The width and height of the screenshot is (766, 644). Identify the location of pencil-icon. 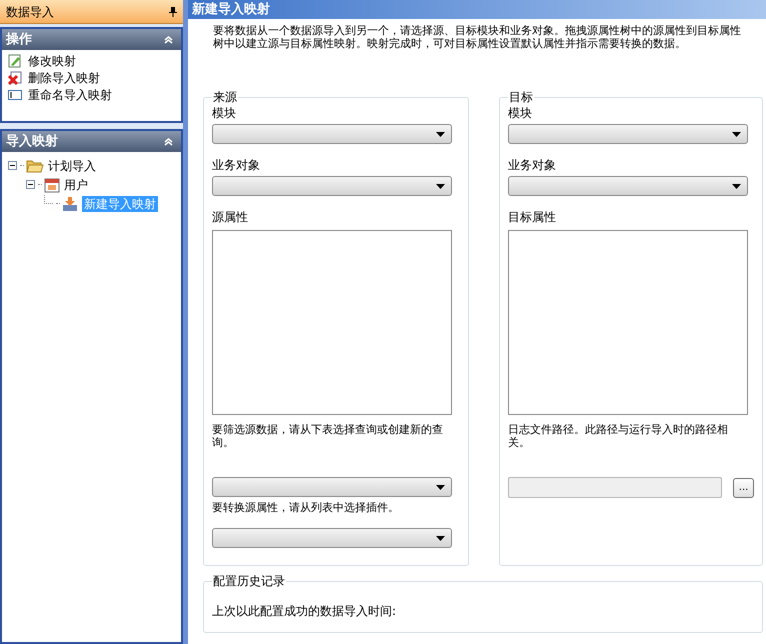
(15, 61).